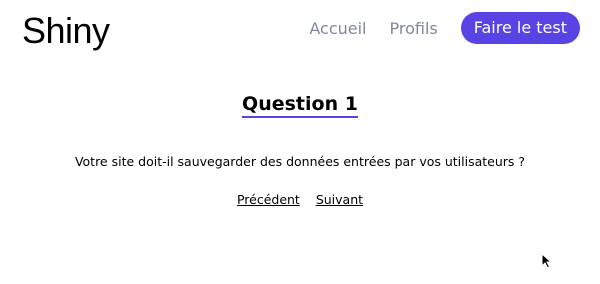 This screenshot has height=284, width=600. I want to click on mouse-pointer-icon, so click(547, 262).